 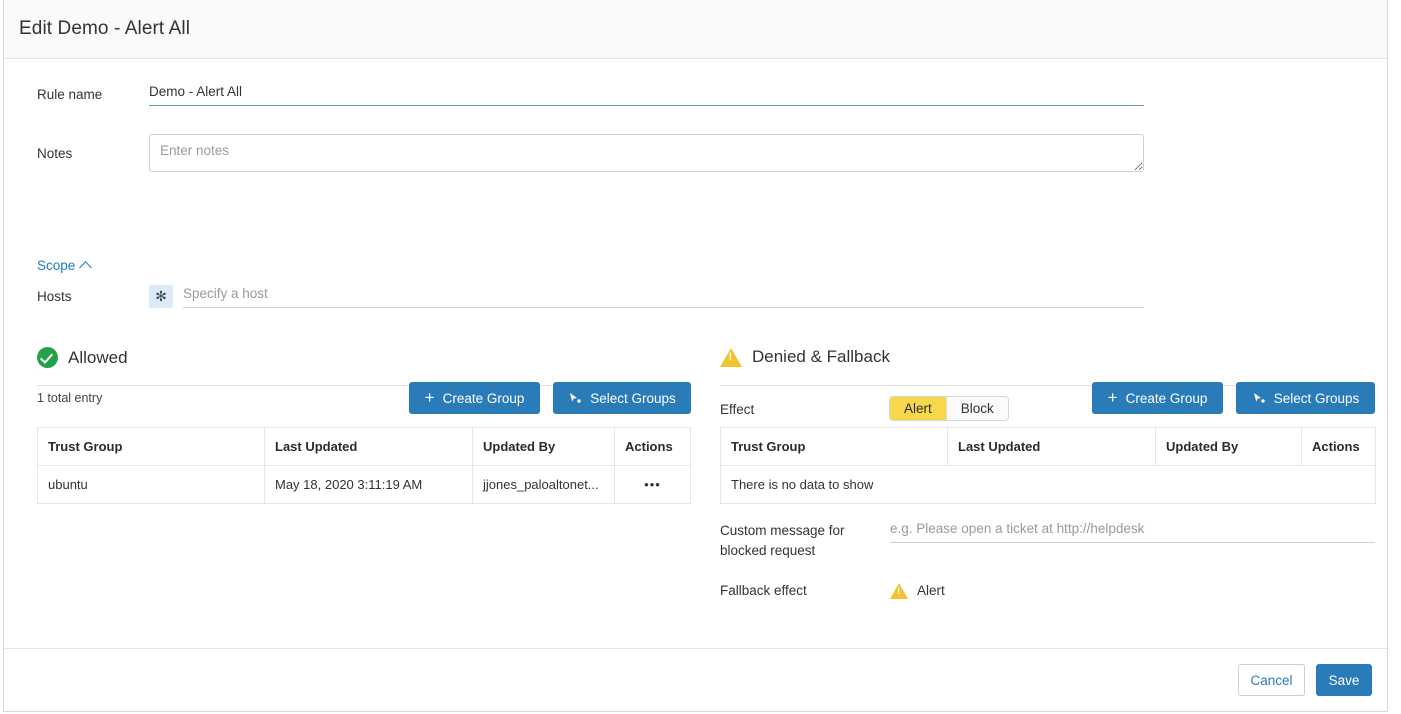 I want to click on custom-message-row: Custom message for blocked request, so click(x=1047, y=541).